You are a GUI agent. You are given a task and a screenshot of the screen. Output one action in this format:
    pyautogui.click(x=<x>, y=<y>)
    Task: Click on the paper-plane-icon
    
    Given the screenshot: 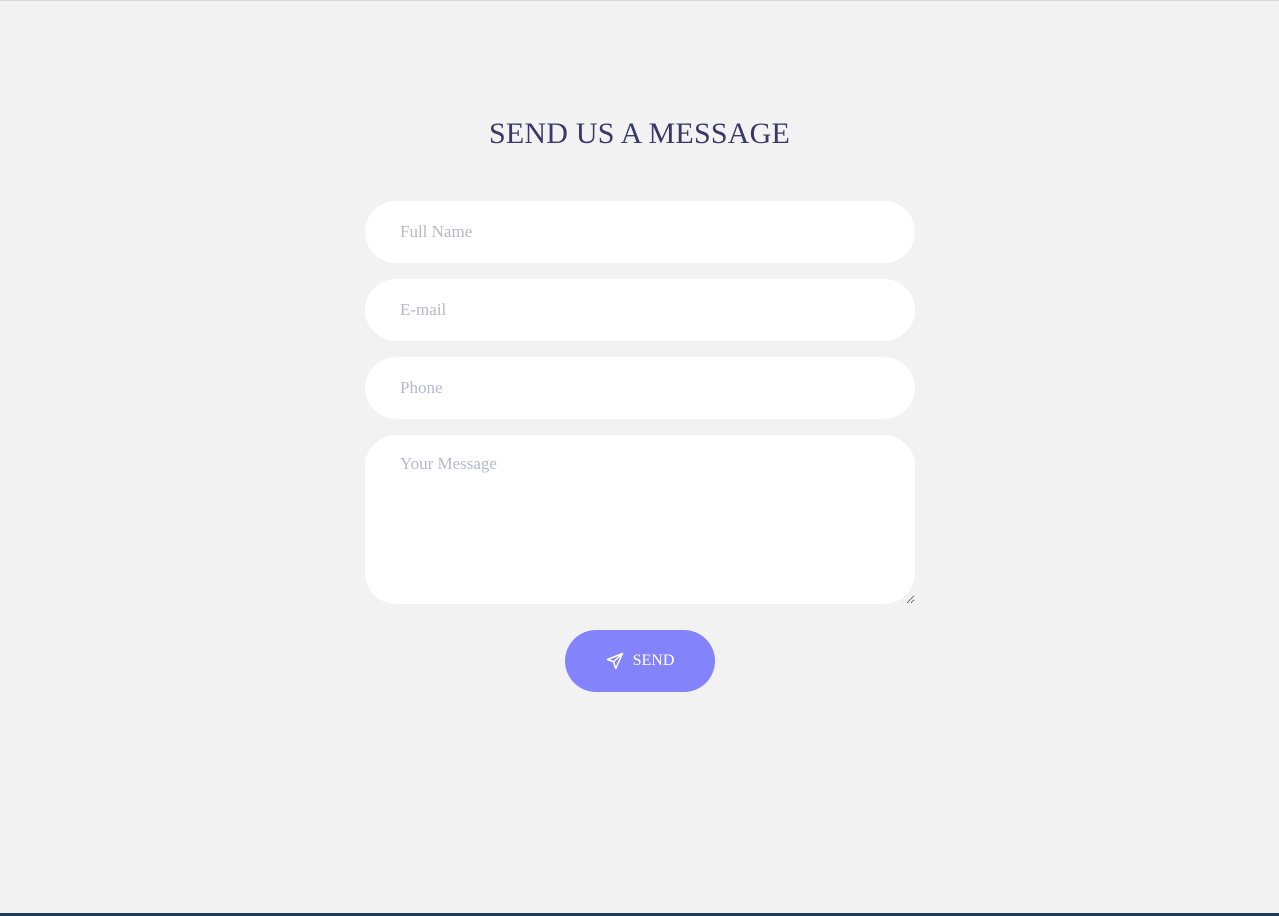 What is the action you would take?
    pyautogui.click(x=615, y=661)
    